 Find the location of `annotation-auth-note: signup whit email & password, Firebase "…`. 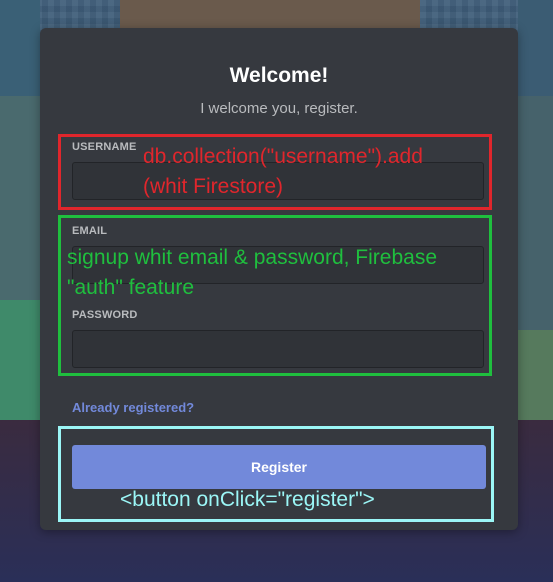

annotation-auth-note: signup whit email & password, Firebase "… is located at coordinates (252, 273).